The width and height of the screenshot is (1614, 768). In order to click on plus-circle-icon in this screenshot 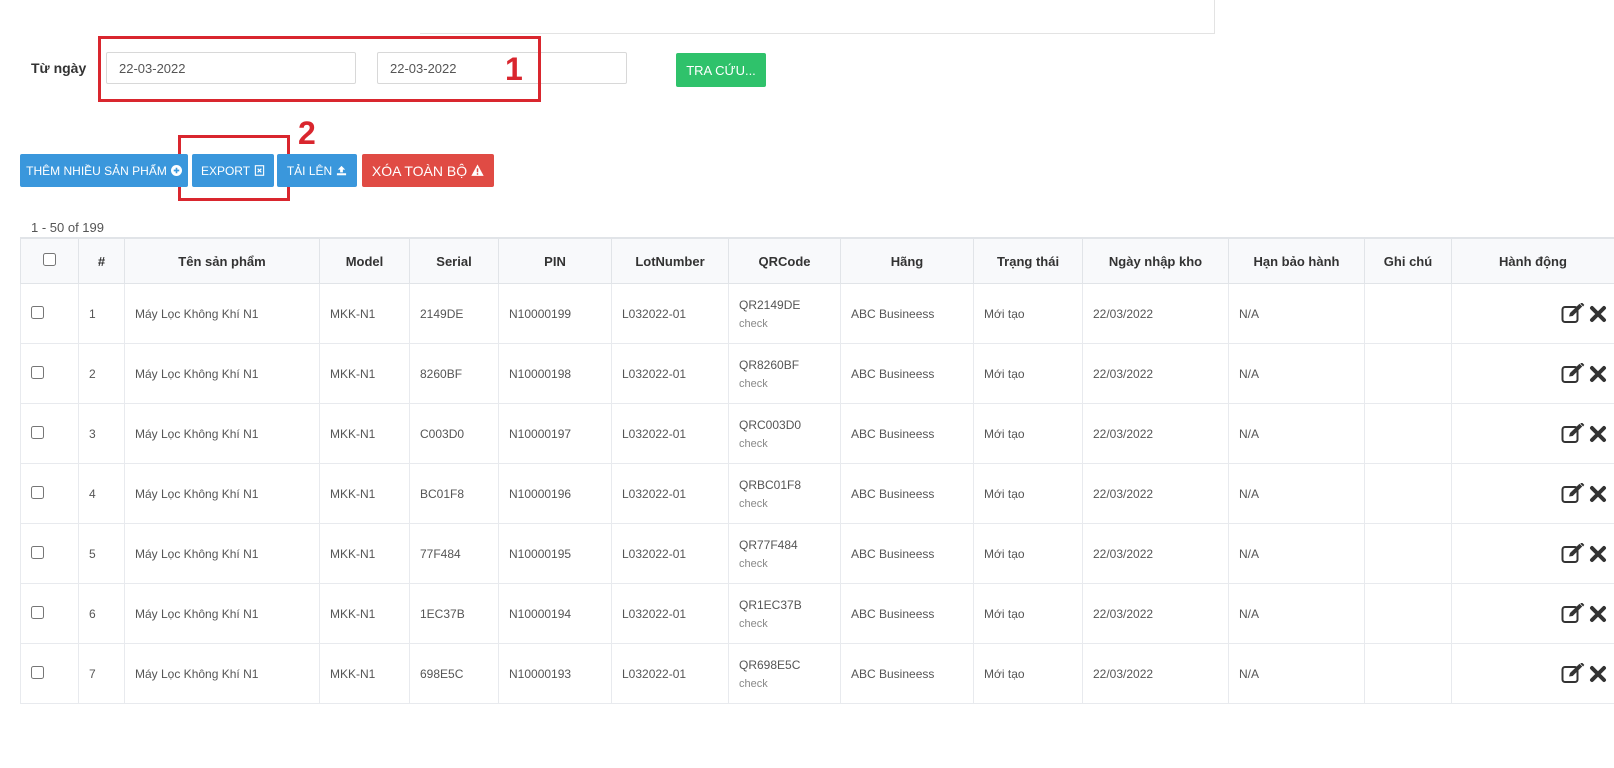, I will do `click(176, 170)`.